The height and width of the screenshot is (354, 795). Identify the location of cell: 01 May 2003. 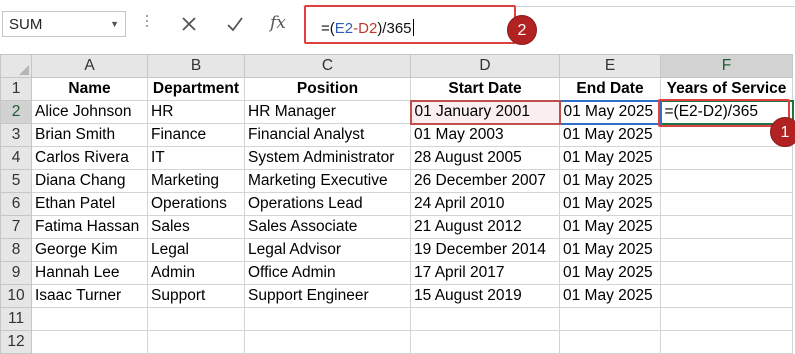
(485, 135).